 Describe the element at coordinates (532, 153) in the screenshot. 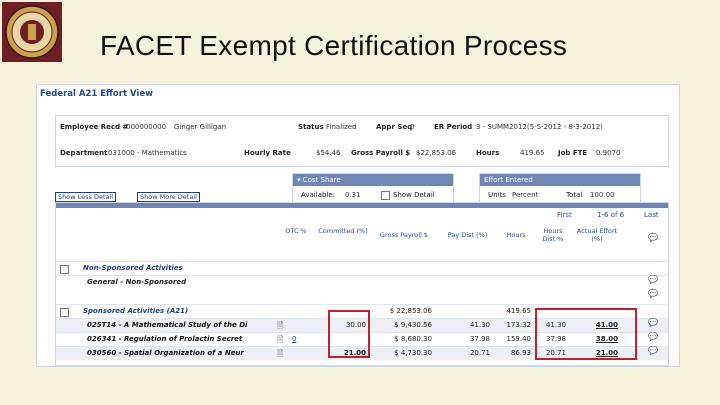

I see `hours-value: 419.65` at that location.